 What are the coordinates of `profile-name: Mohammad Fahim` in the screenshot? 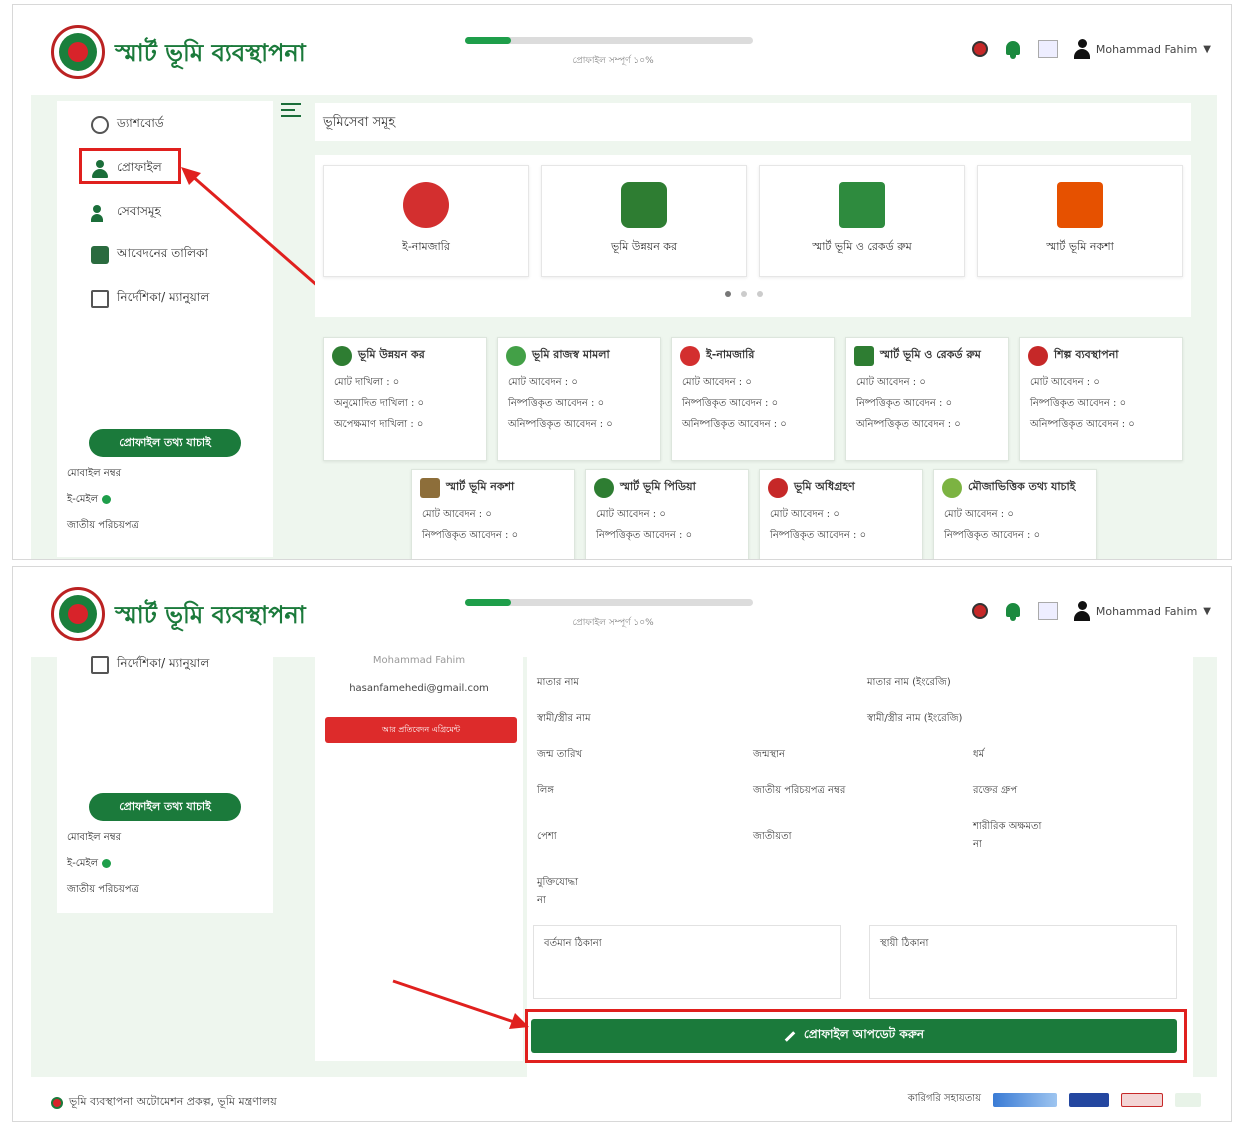 It's located at (419, 660).